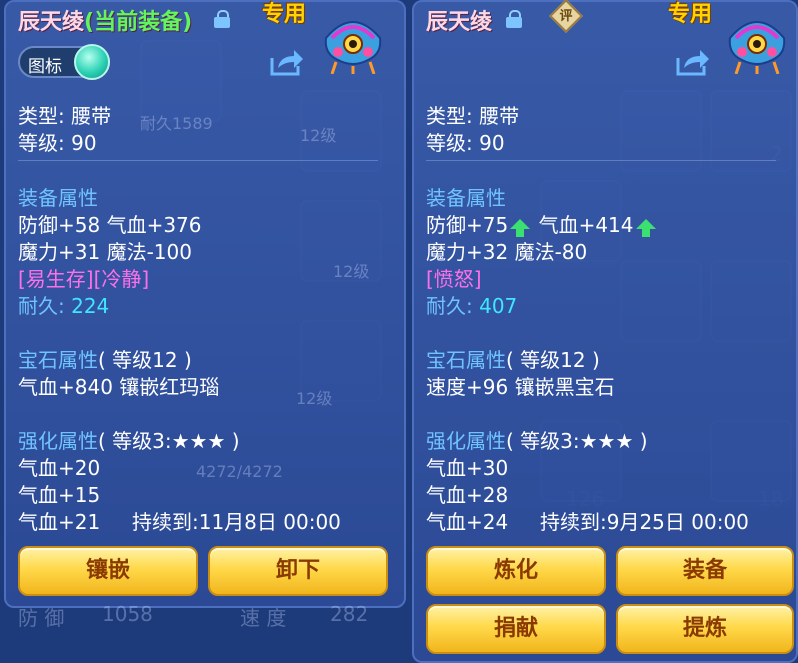 This screenshot has width=798, height=663. Describe the element at coordinates (176, 123) in the screenshot. I see `bg-durability-text: 耐久1589` at that location.